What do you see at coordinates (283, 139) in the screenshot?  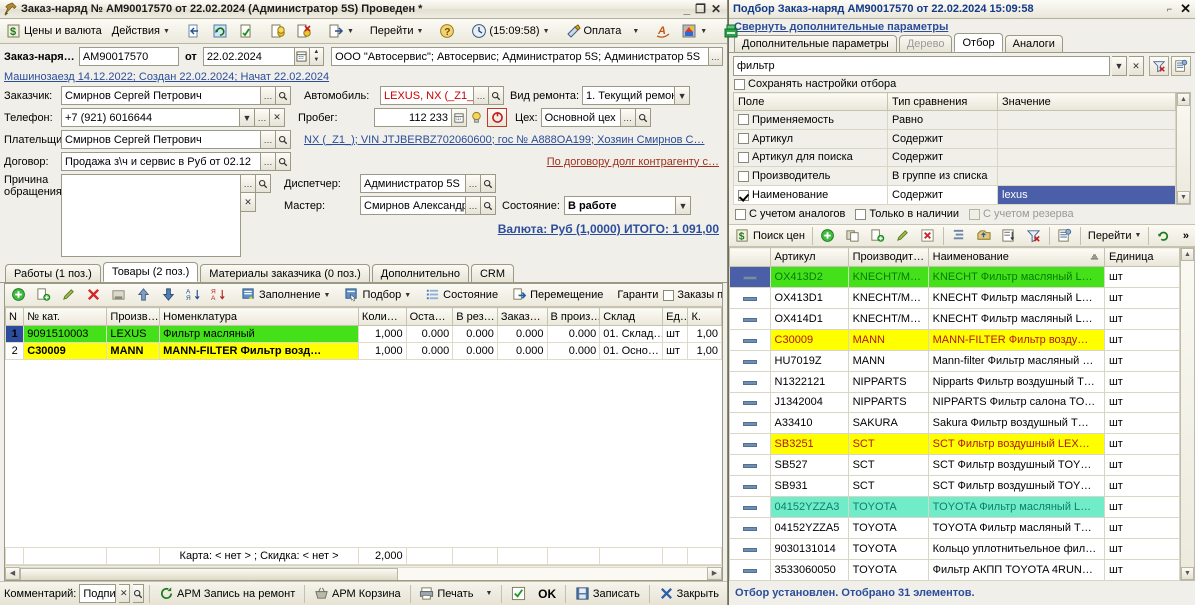 I see `payer-search-button` at bounding box center [283, 139].